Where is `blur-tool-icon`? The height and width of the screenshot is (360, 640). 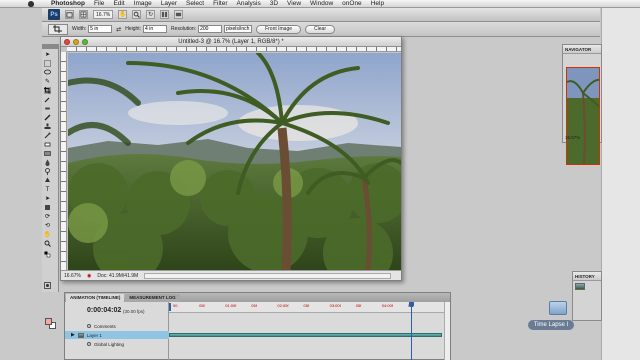
blur-tool-icon is located at coordinates (47, 162).